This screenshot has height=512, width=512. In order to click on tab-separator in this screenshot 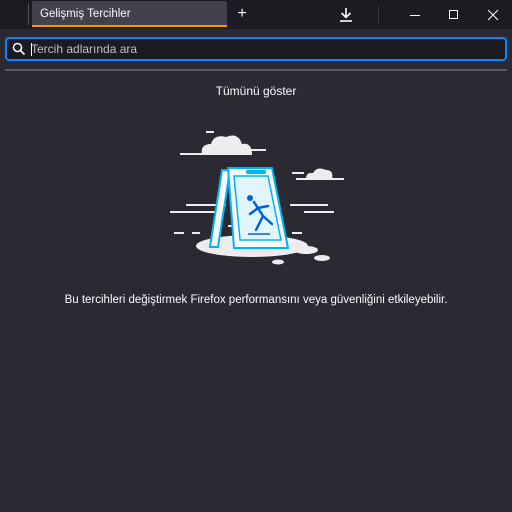, I will do `click(28, 14)`.